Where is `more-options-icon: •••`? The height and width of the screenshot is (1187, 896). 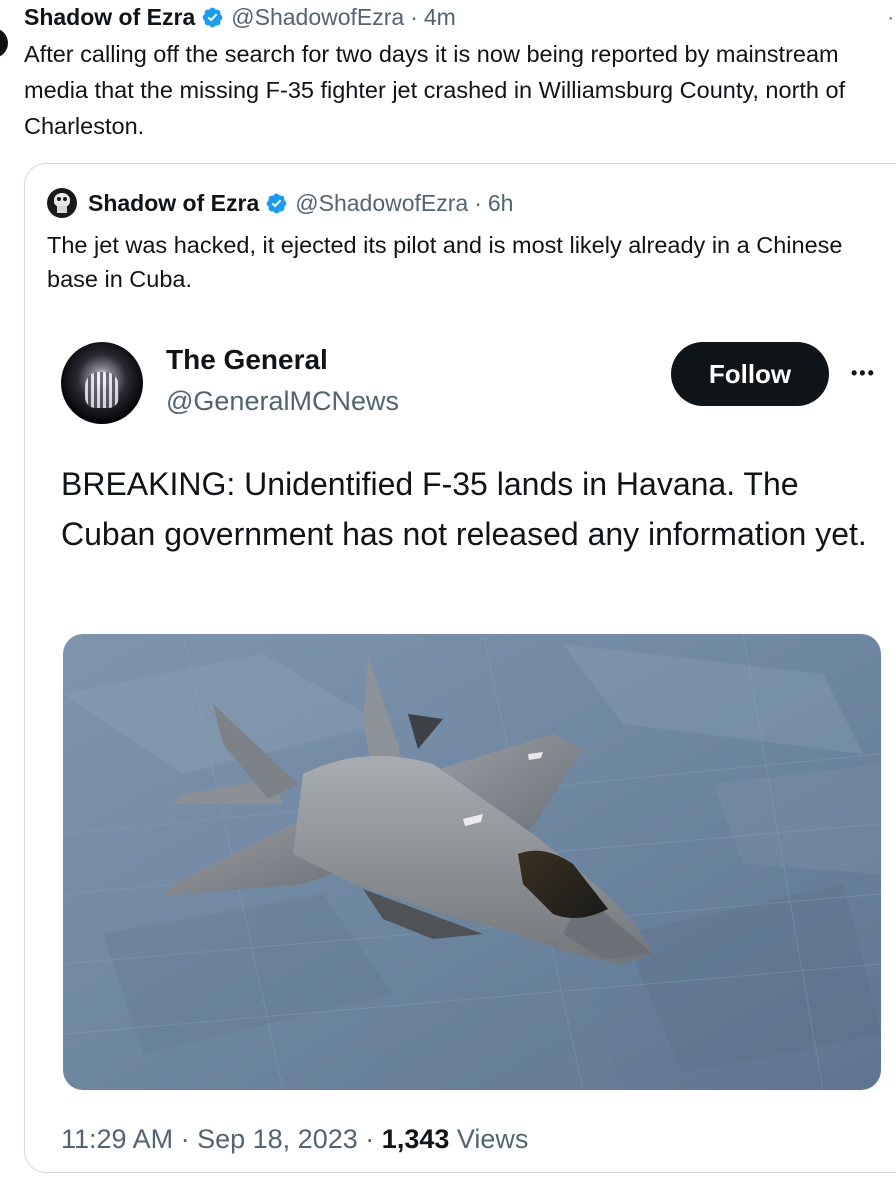 more-options-icon: ••• is located at coordinates (863, 373).